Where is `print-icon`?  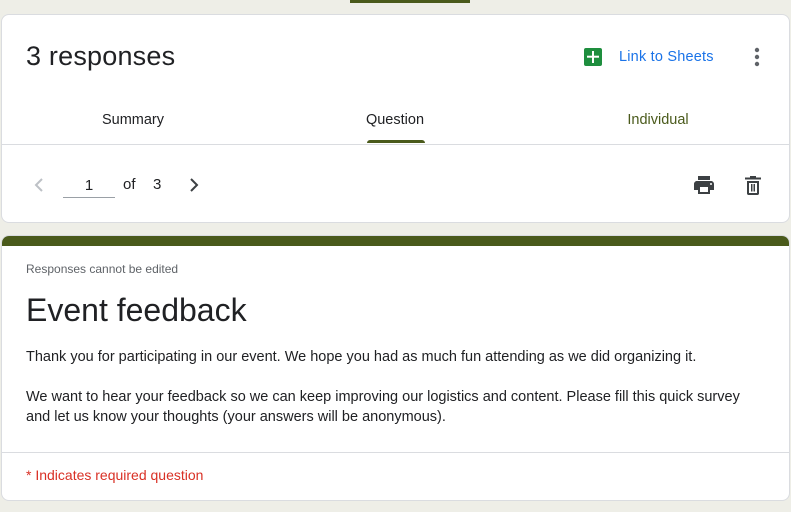 print-icon is located at coordinates (704, 185).